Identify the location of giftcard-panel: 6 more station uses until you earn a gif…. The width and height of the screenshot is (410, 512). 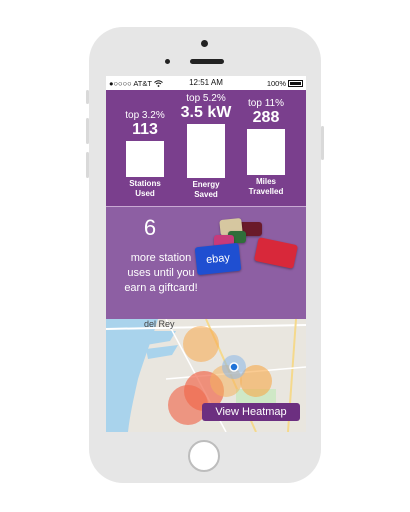
(206, 263).